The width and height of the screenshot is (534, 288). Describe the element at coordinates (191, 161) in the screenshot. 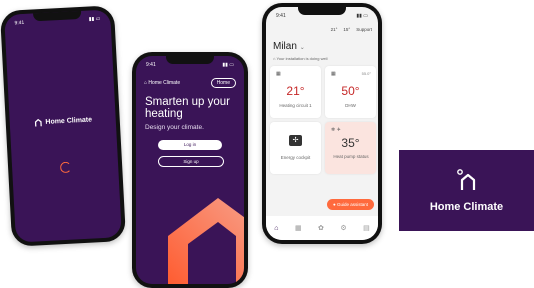

I see `signup-button: Sign up` at that location.